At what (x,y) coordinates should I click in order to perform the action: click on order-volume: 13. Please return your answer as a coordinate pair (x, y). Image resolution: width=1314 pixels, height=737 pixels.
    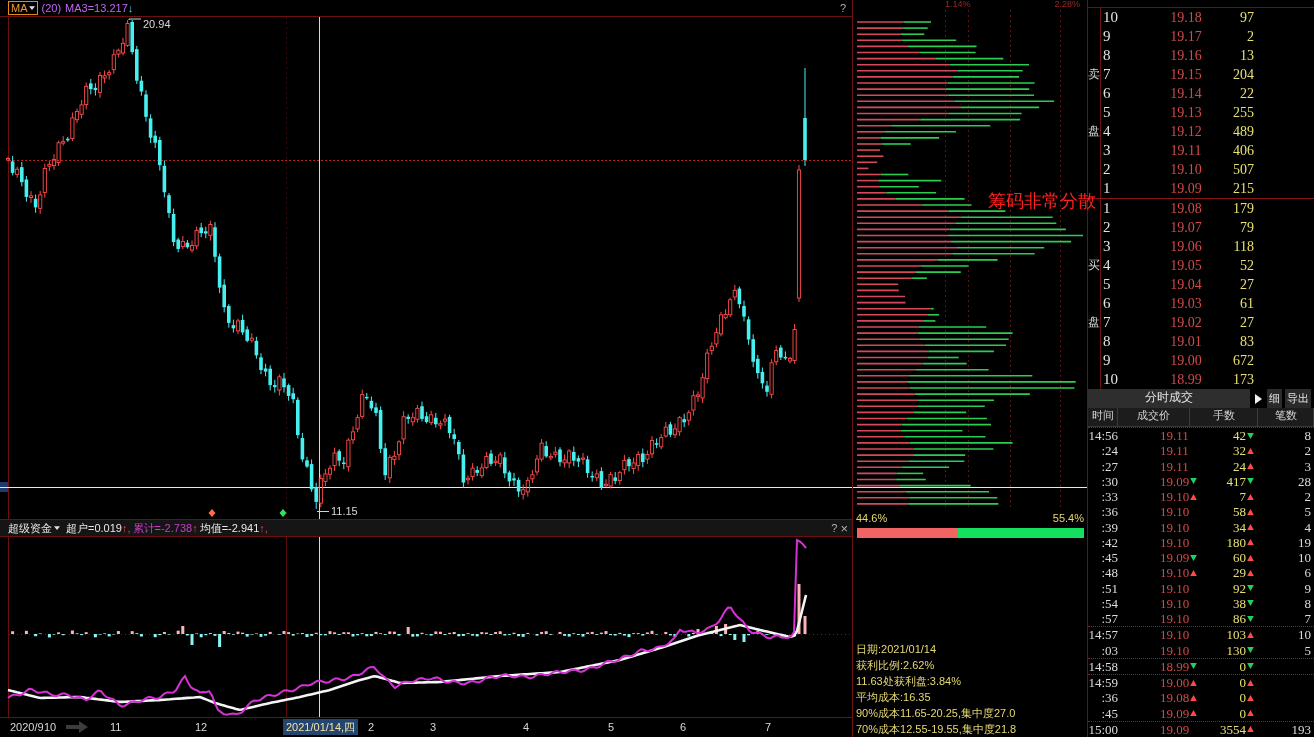
    Looking at the image, I should click on (1247, 55).